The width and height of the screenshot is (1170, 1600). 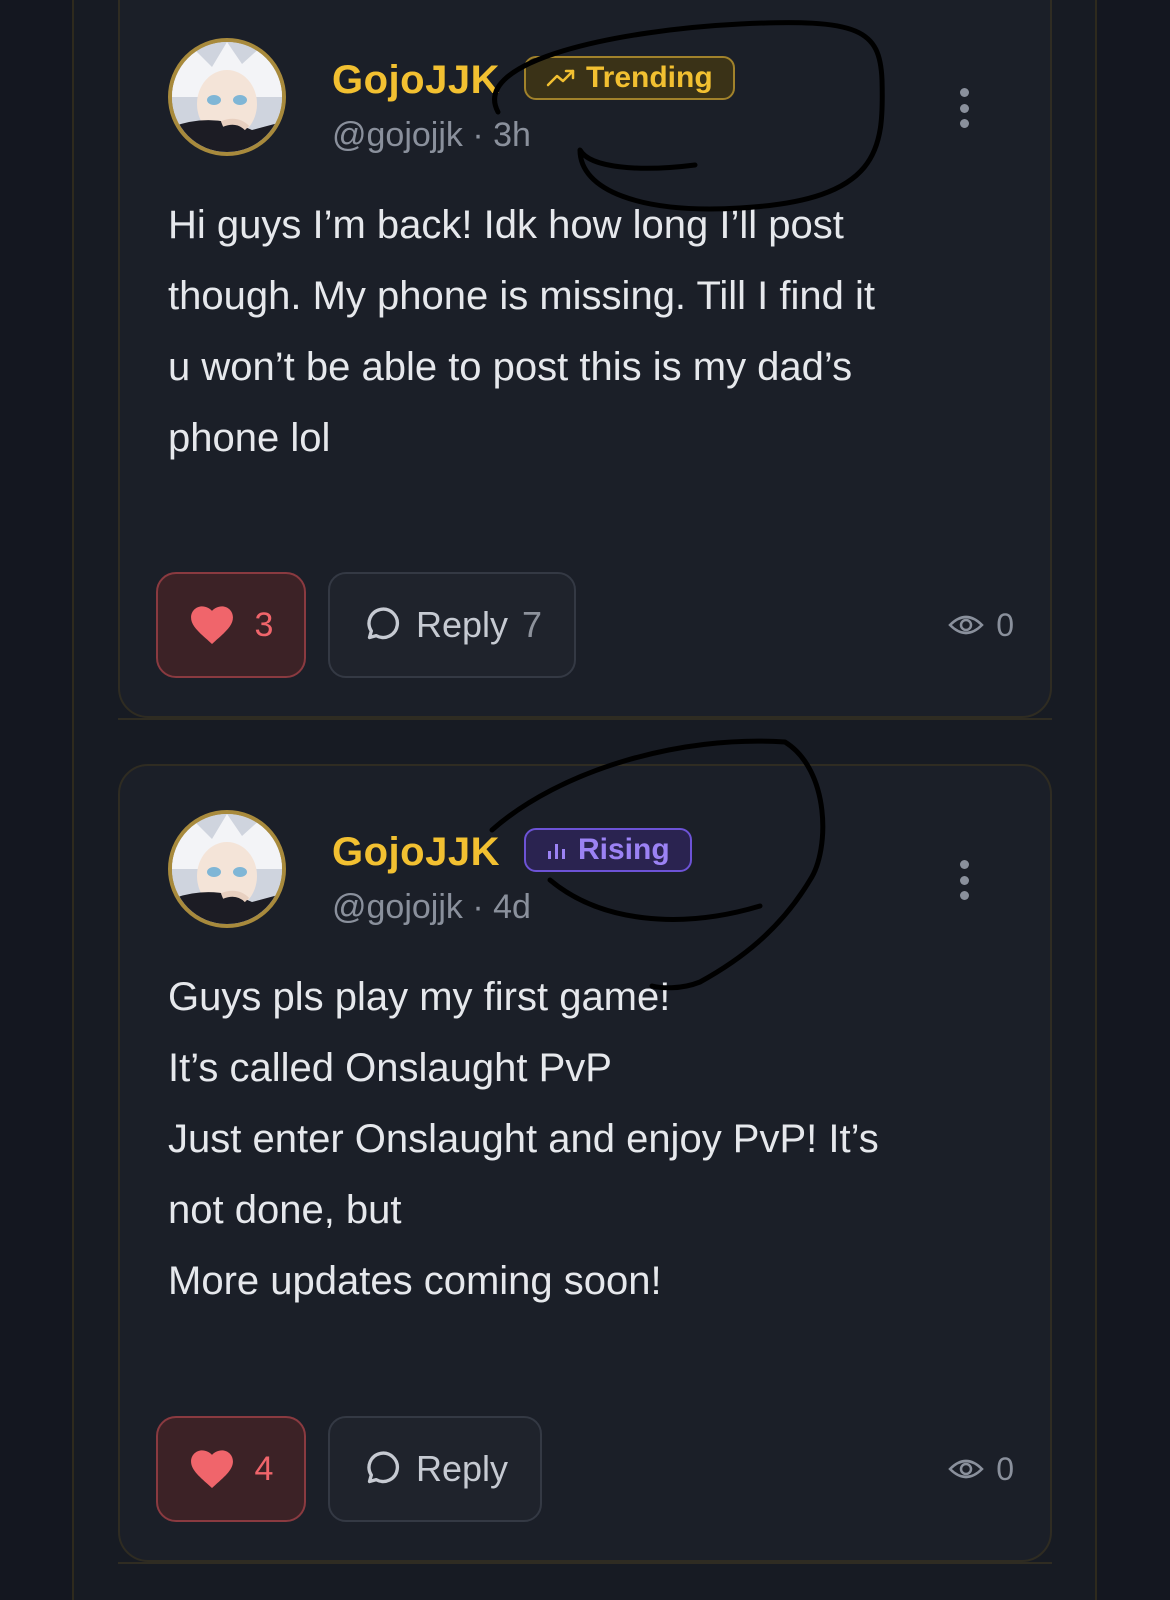 I want to click on reply-button: Reply 7, so click(x=452, y=625).